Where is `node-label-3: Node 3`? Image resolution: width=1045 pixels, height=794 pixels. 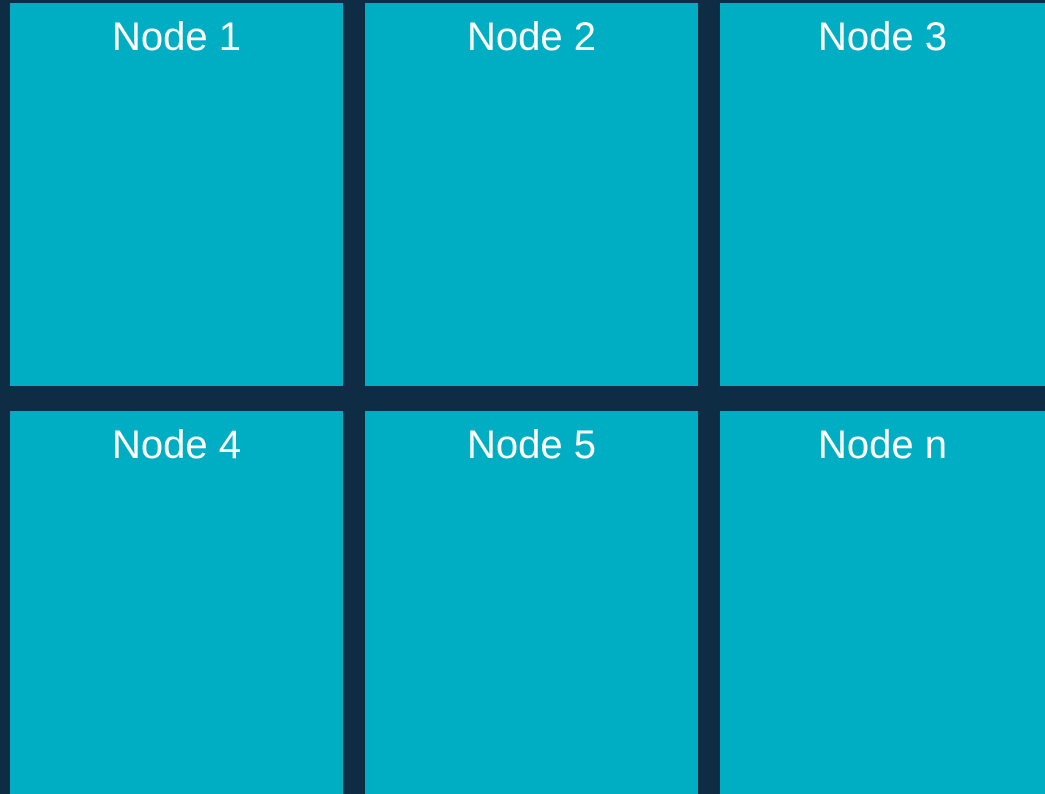
node-label-3: Node 3 is located at coordinates (882, 37).